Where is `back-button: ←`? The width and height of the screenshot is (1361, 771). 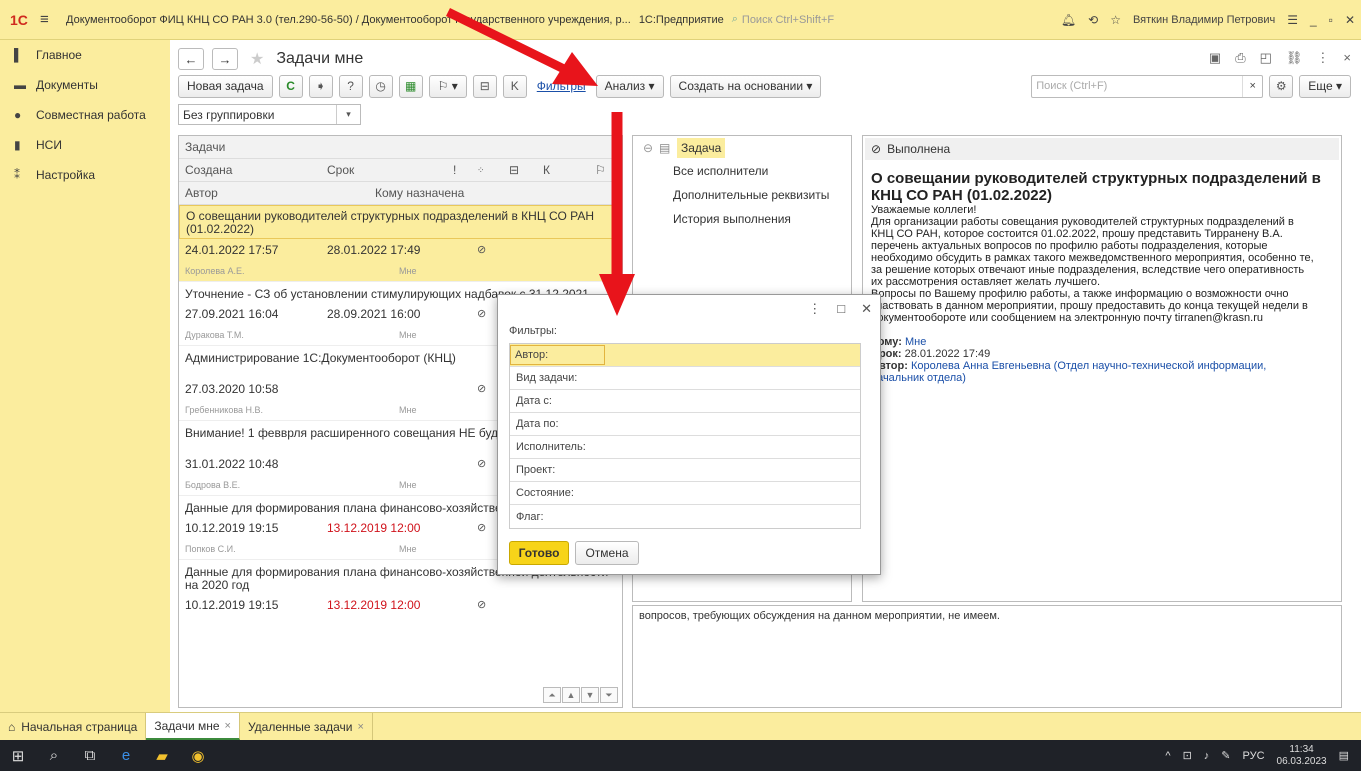 back-button: ← is located at coordinates (191, 59).